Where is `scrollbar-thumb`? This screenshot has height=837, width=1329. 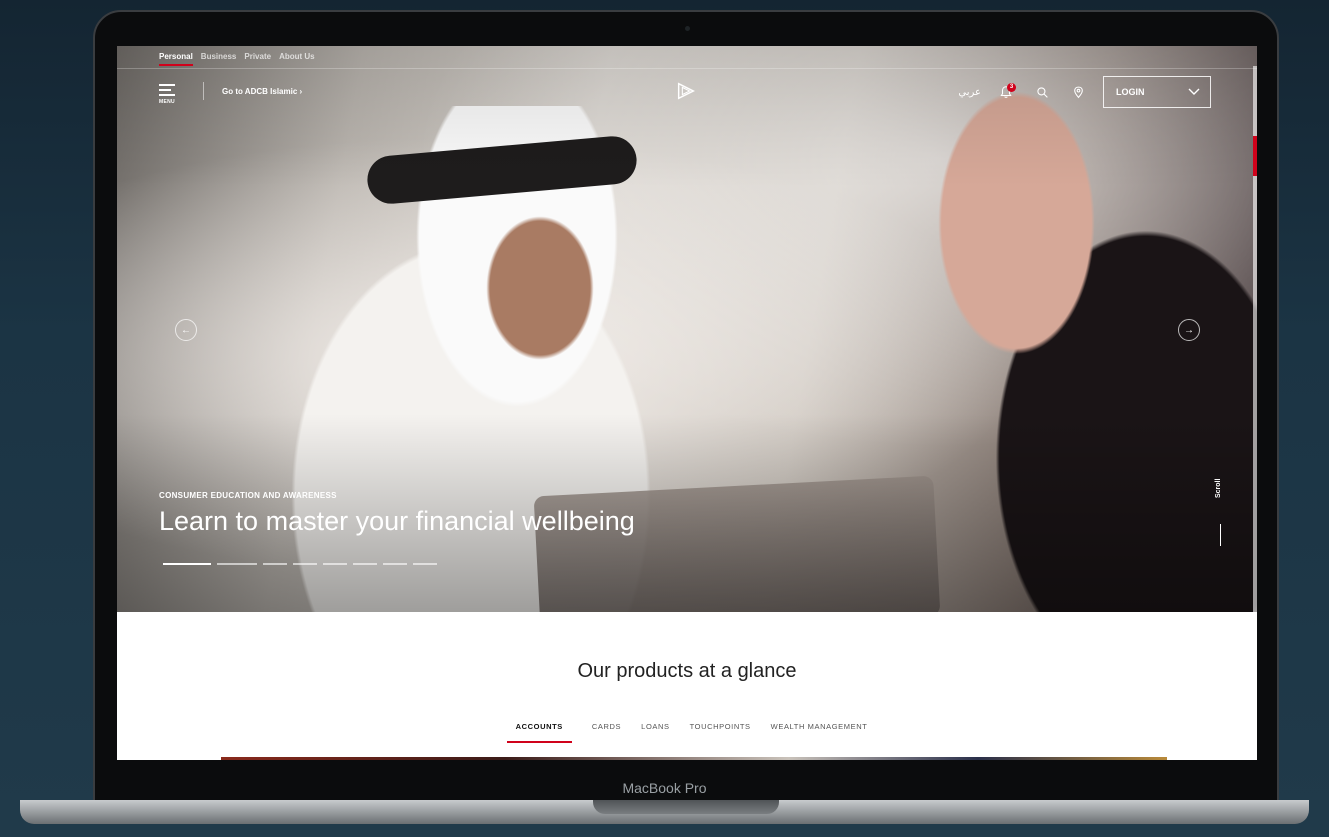 scrollbar-thumb is located at coordinates (1255, 156).